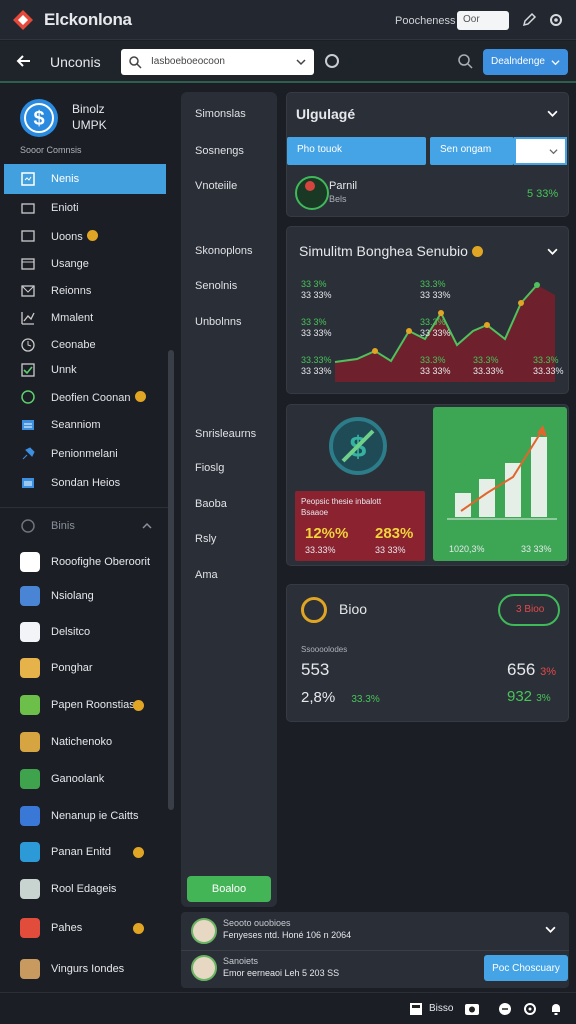  I want to click on sidebar-item-label: Seanniom, so click(76, 425).